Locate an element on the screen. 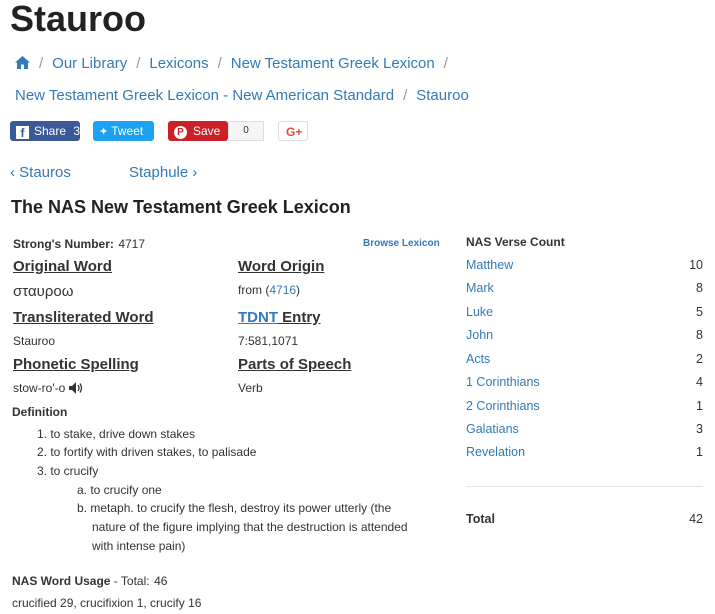 The width and height of the screenshot is (715, 614). book-mark: Mark is located at coordinates (480, 288).